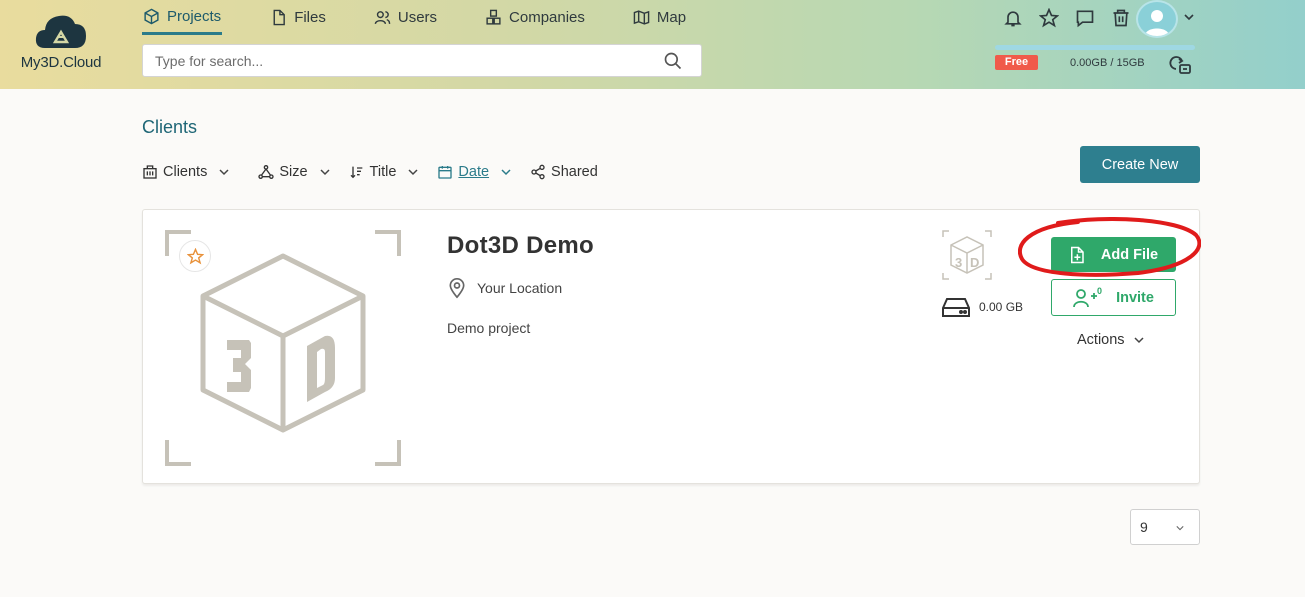 Image resolution: width=1305 pixels, height=597 pixels. What do you see at coordinates (538, 172) in the screenshot?
I see `share-icon` at bounding box center [538, 172].